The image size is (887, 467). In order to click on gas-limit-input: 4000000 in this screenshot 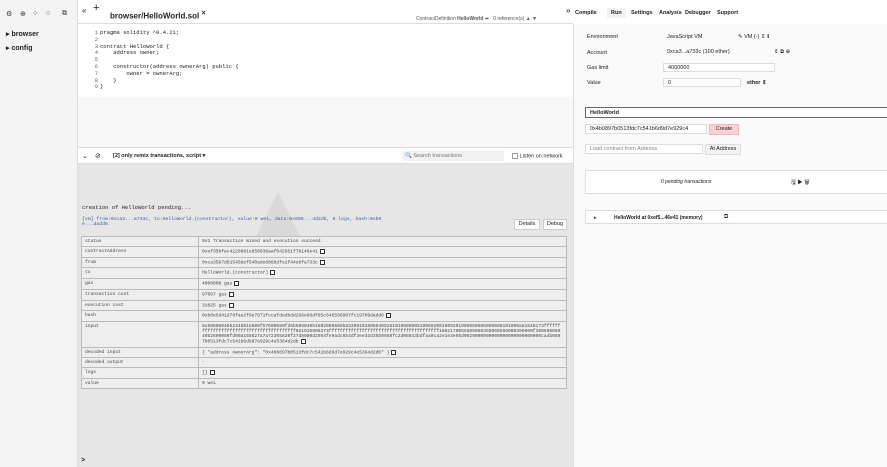, I will do `click(719, 67)`.